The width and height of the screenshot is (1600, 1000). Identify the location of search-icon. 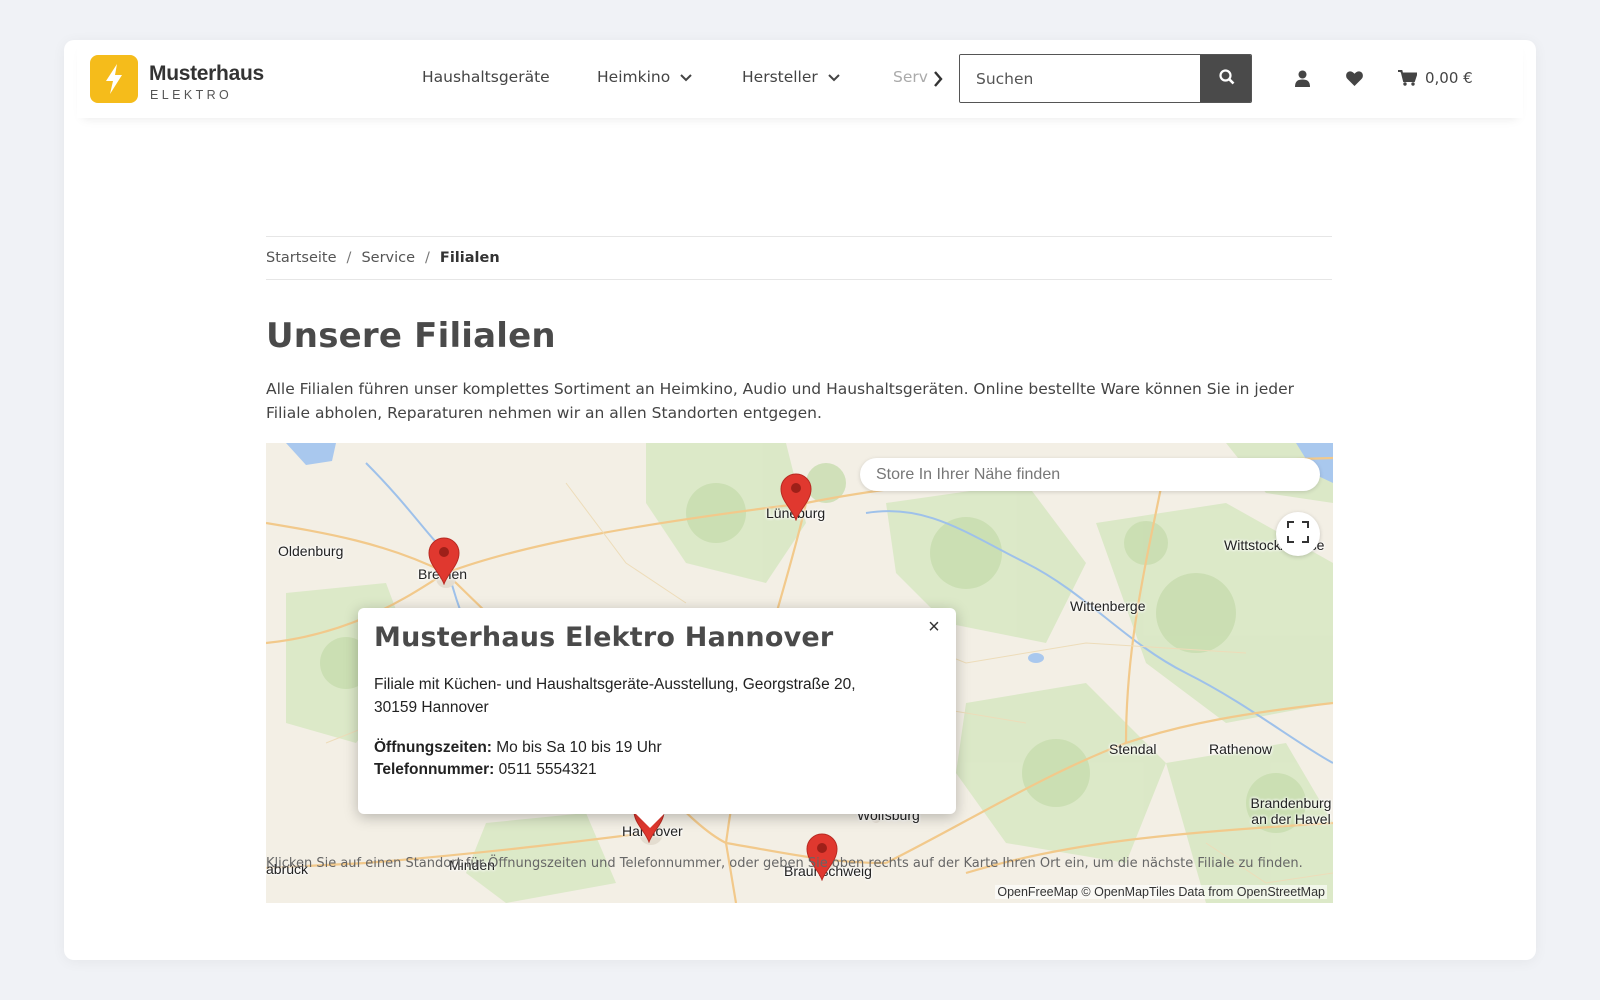
(1226, 78).